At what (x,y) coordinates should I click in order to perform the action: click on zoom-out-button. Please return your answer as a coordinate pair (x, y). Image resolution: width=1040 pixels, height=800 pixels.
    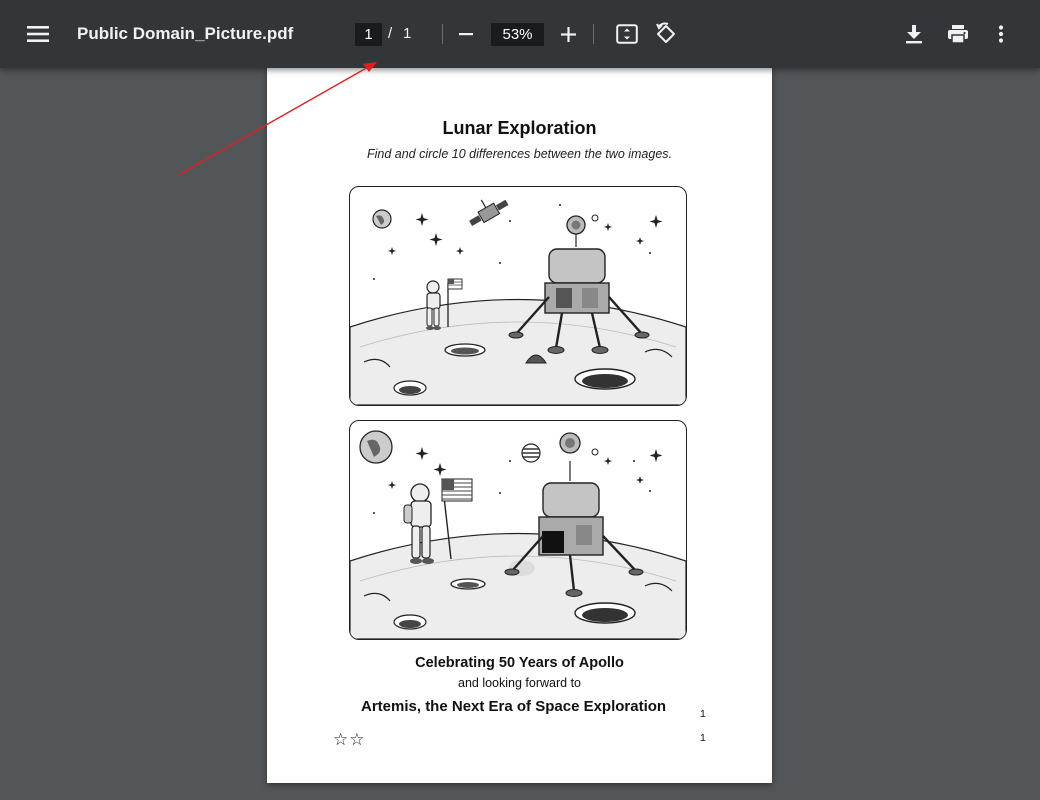
    Looking at the image, I should click on (466, 34).